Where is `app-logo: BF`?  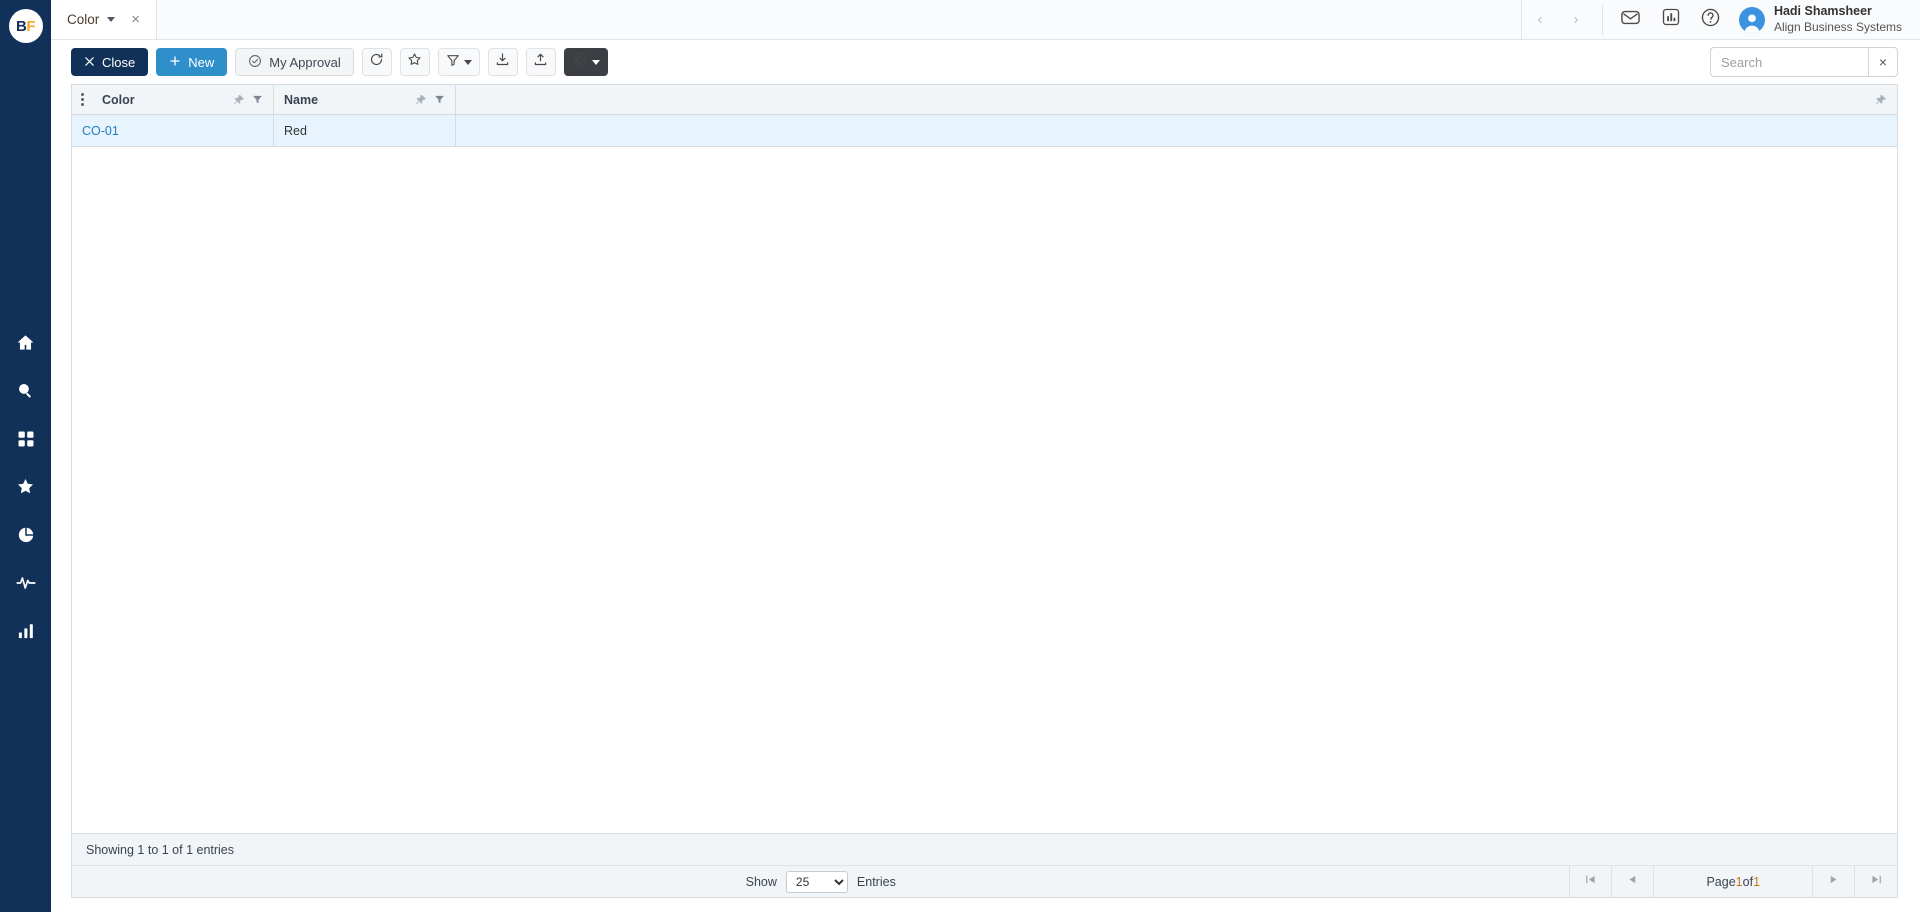
app-logo: BF is located at coordinates (25, 26).